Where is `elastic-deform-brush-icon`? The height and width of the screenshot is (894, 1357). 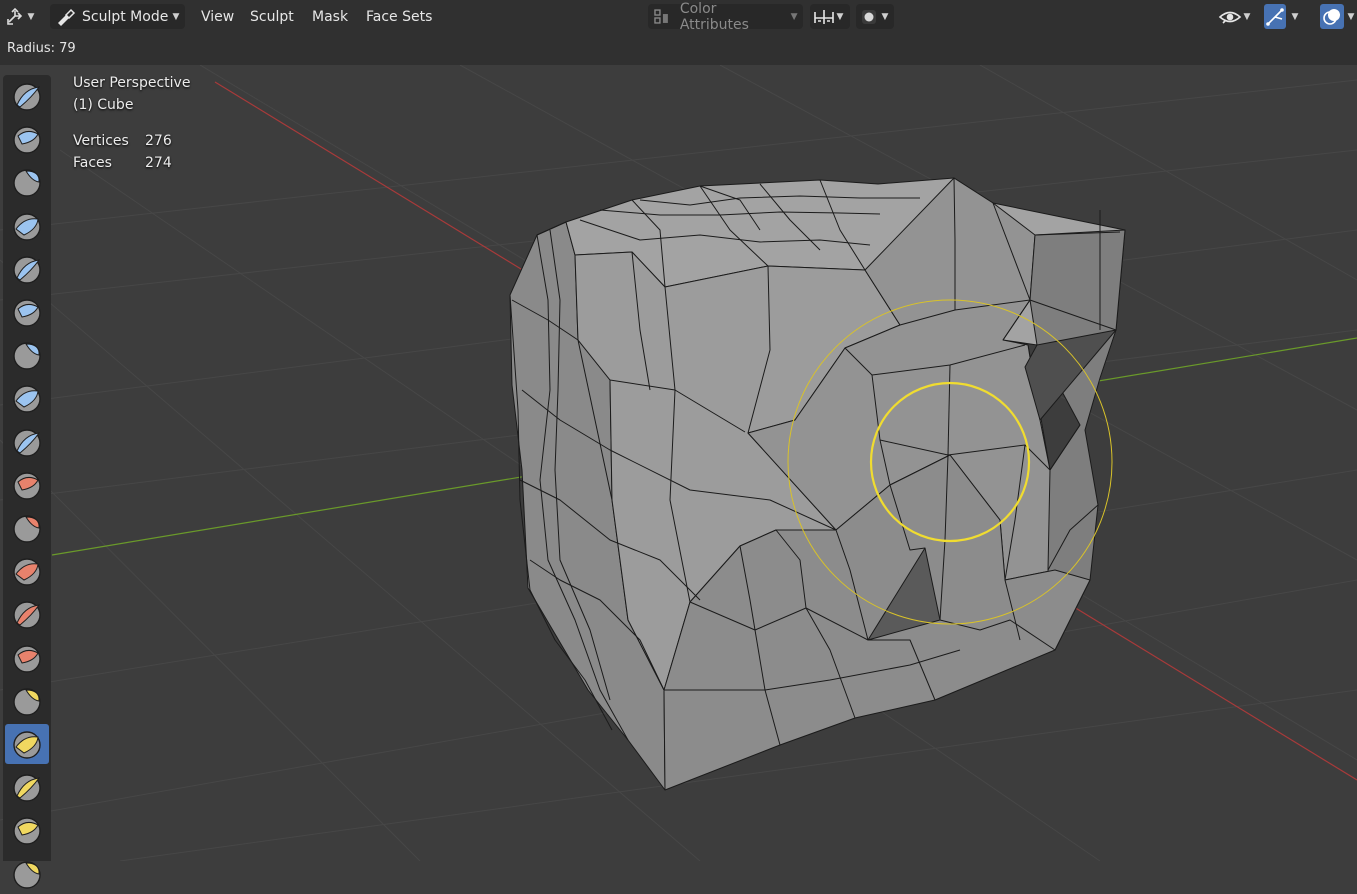 elastic-deform-brush-icon is located at coordinates (27, 788).